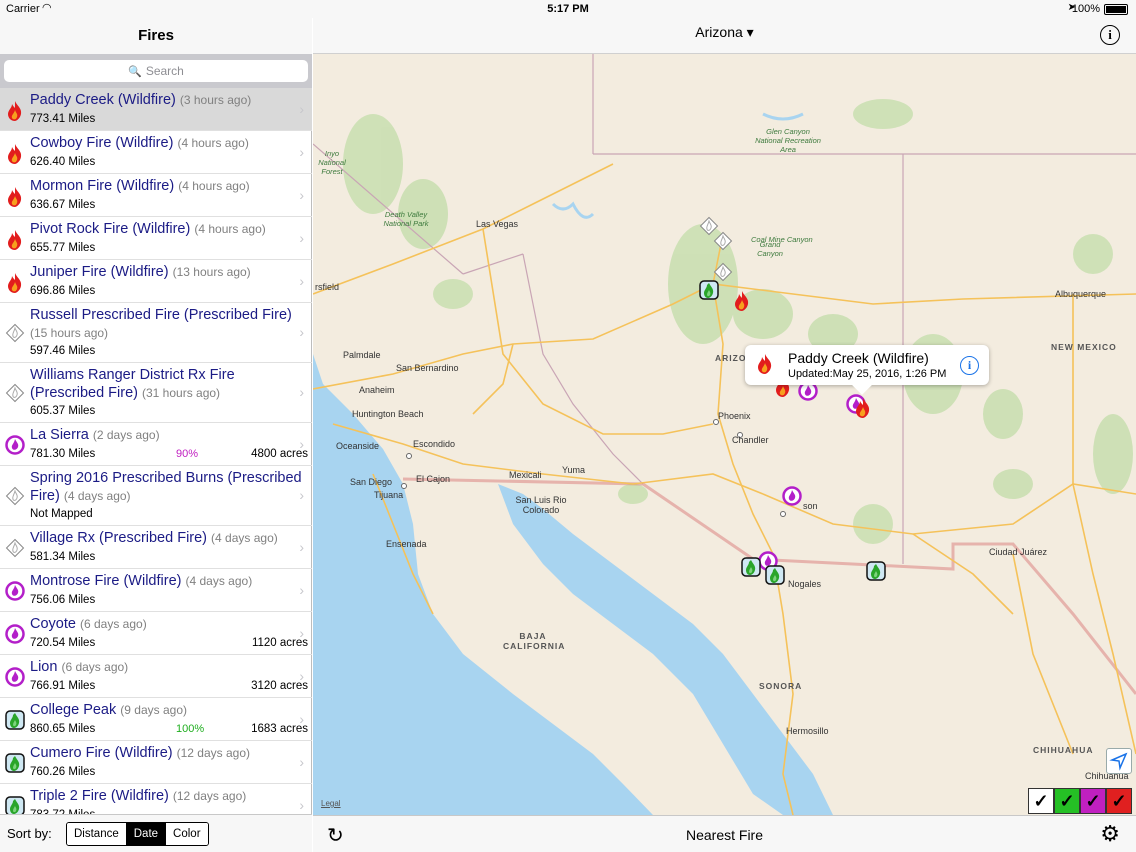 The height and width of the screenshot is (852, 1136). I want to click on callout-info-icon: i, so click(969, 365).